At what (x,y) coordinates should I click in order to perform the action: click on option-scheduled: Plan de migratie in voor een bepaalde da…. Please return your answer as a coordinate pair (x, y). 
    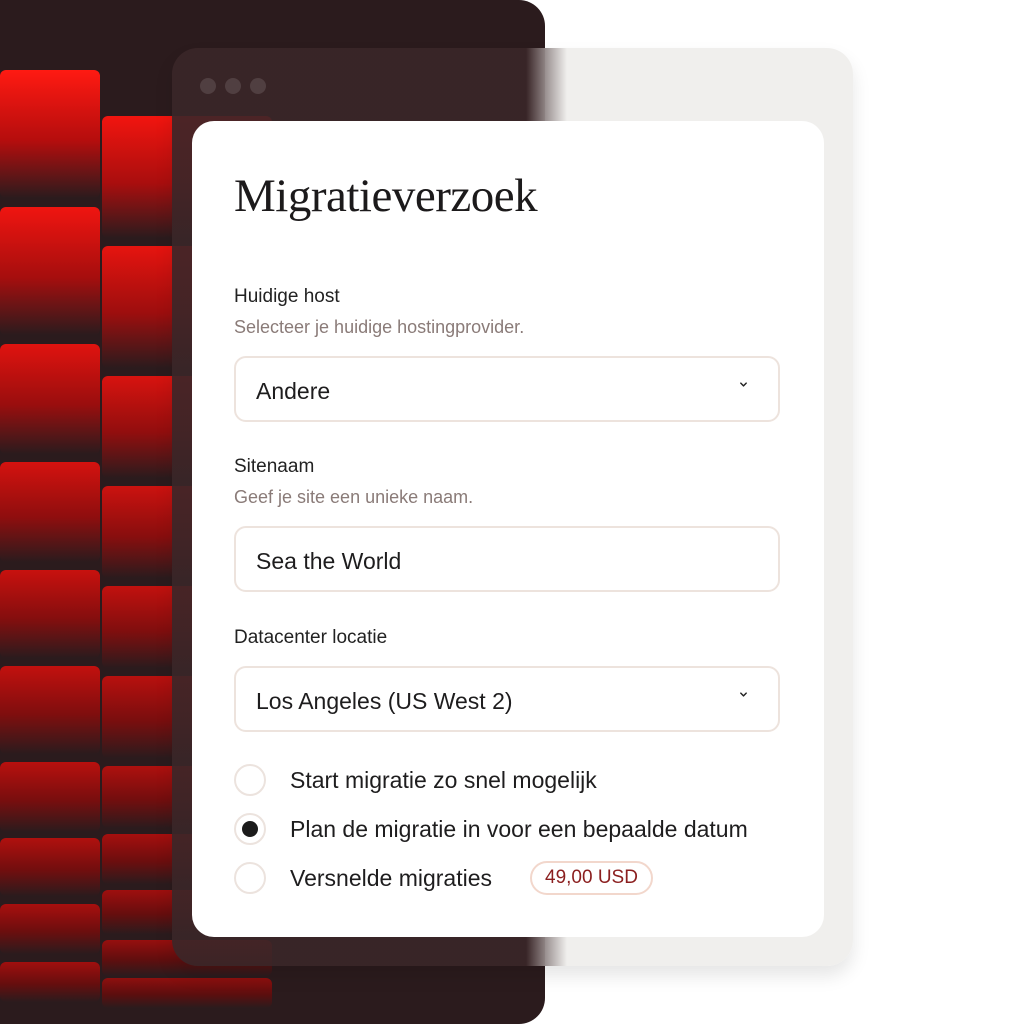
    Looking at the image, I should click on (524, 830).